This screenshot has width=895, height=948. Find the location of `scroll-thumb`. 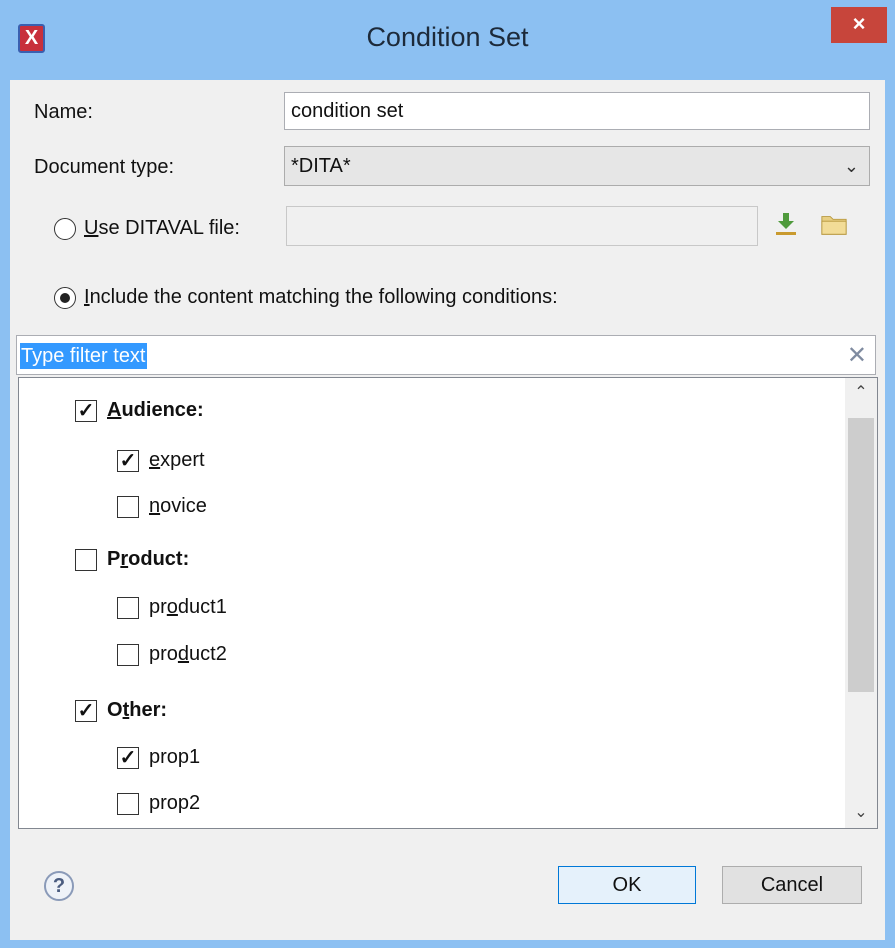

scroll-thumb is located at coordinates (861, 555).